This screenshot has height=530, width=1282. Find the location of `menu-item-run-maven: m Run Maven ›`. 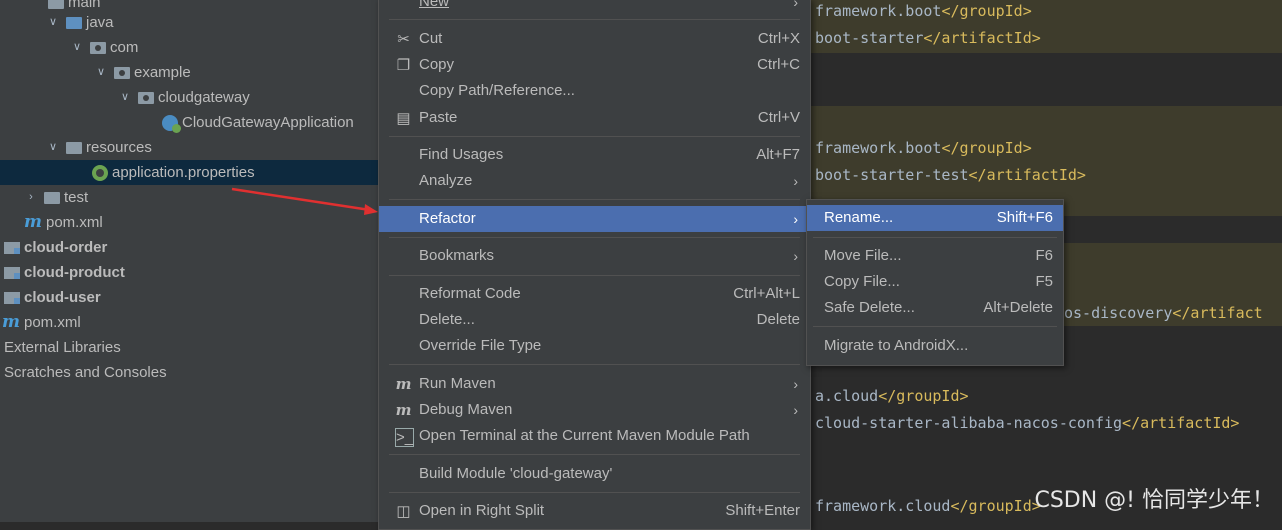

menu-item-run-maven: m Run Maven › is located at coordinates (594, 384).